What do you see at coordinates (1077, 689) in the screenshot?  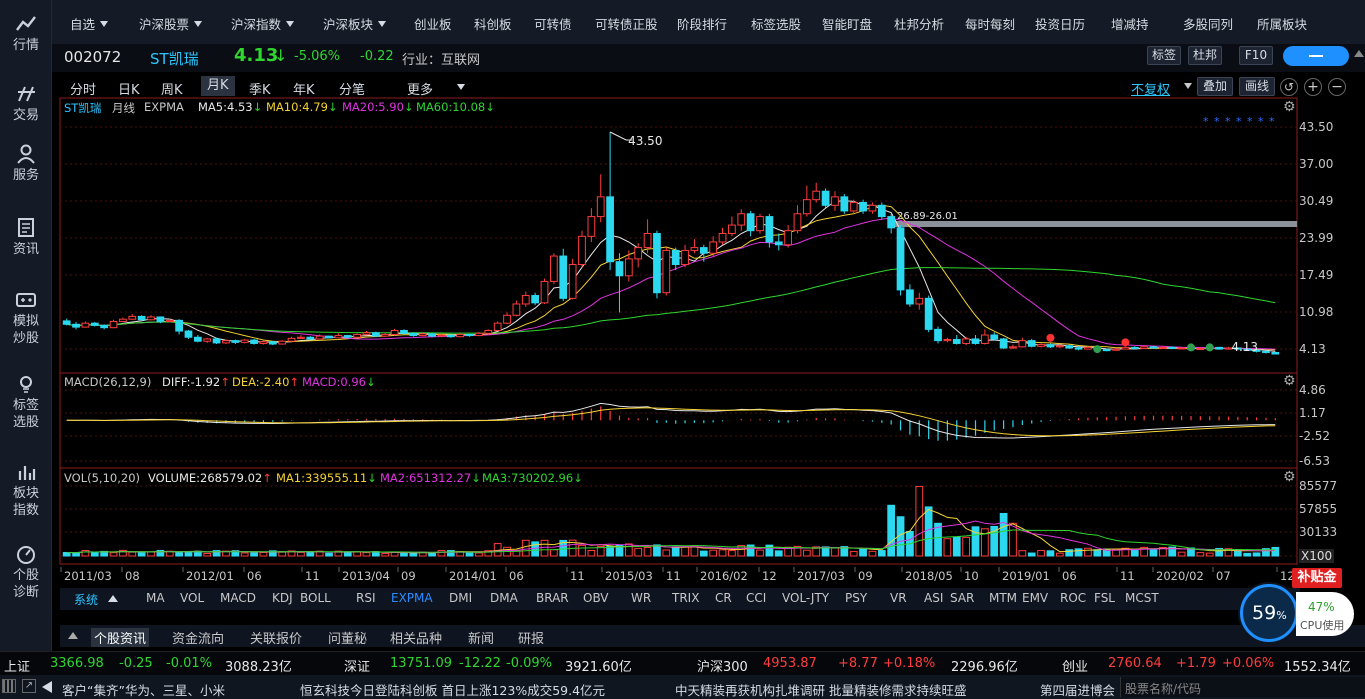 I see `news-item: 第四届进博会` at bounding box center [1077, 689].